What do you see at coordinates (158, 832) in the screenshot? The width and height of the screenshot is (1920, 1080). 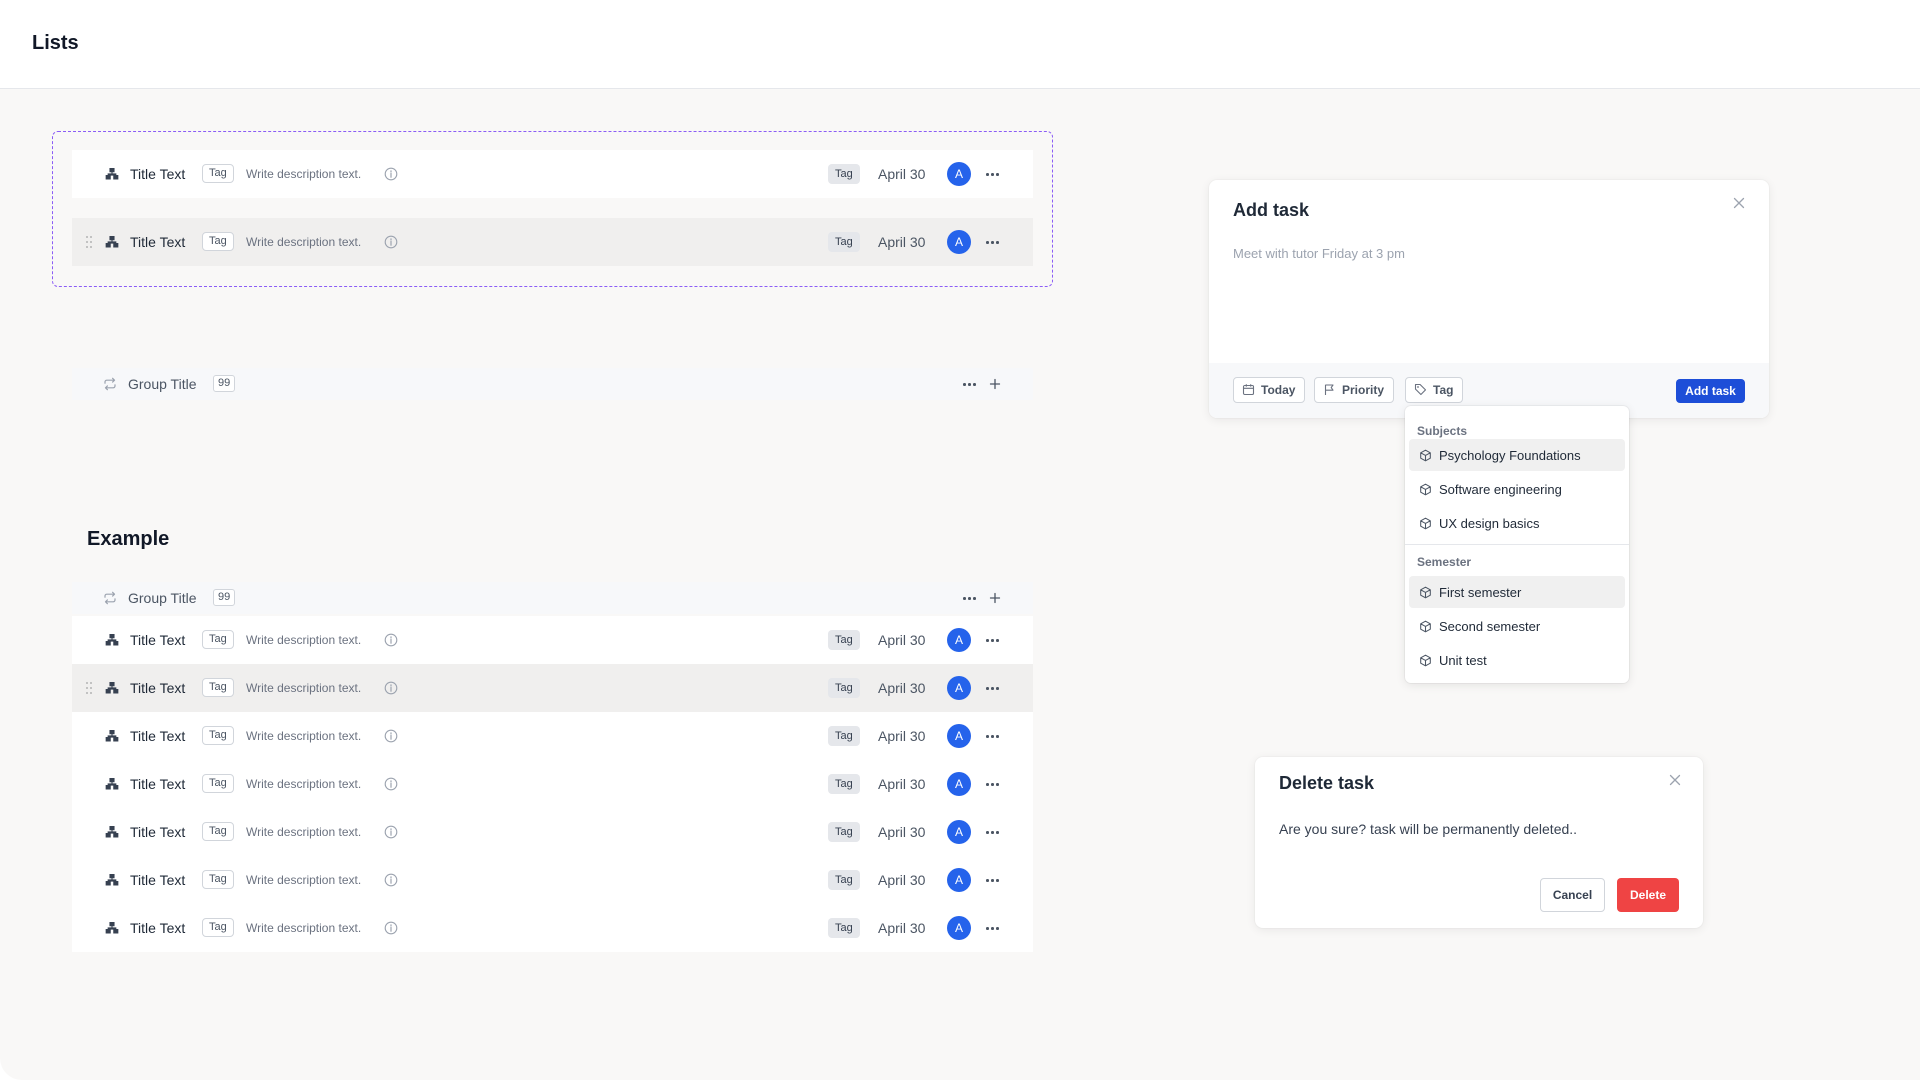 I see `row-title: Title Text` at bounding box center [158, 832].